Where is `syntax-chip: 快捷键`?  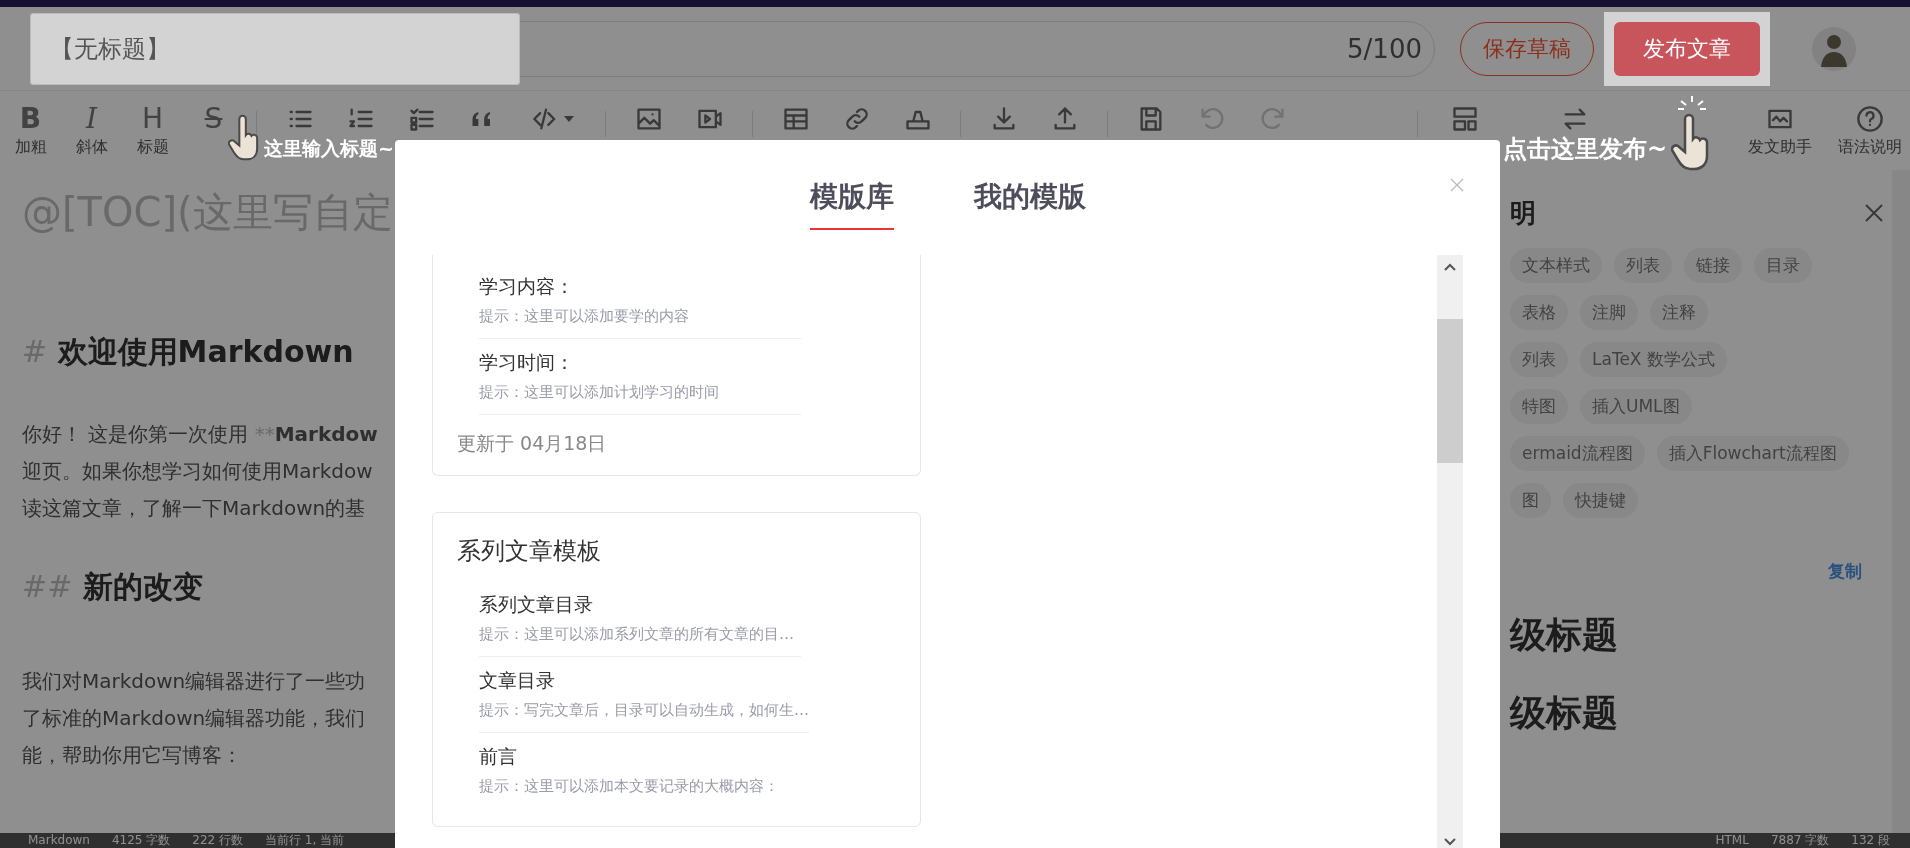
syntax-chip: 快捷键 is located at coordinates (1600, 500).